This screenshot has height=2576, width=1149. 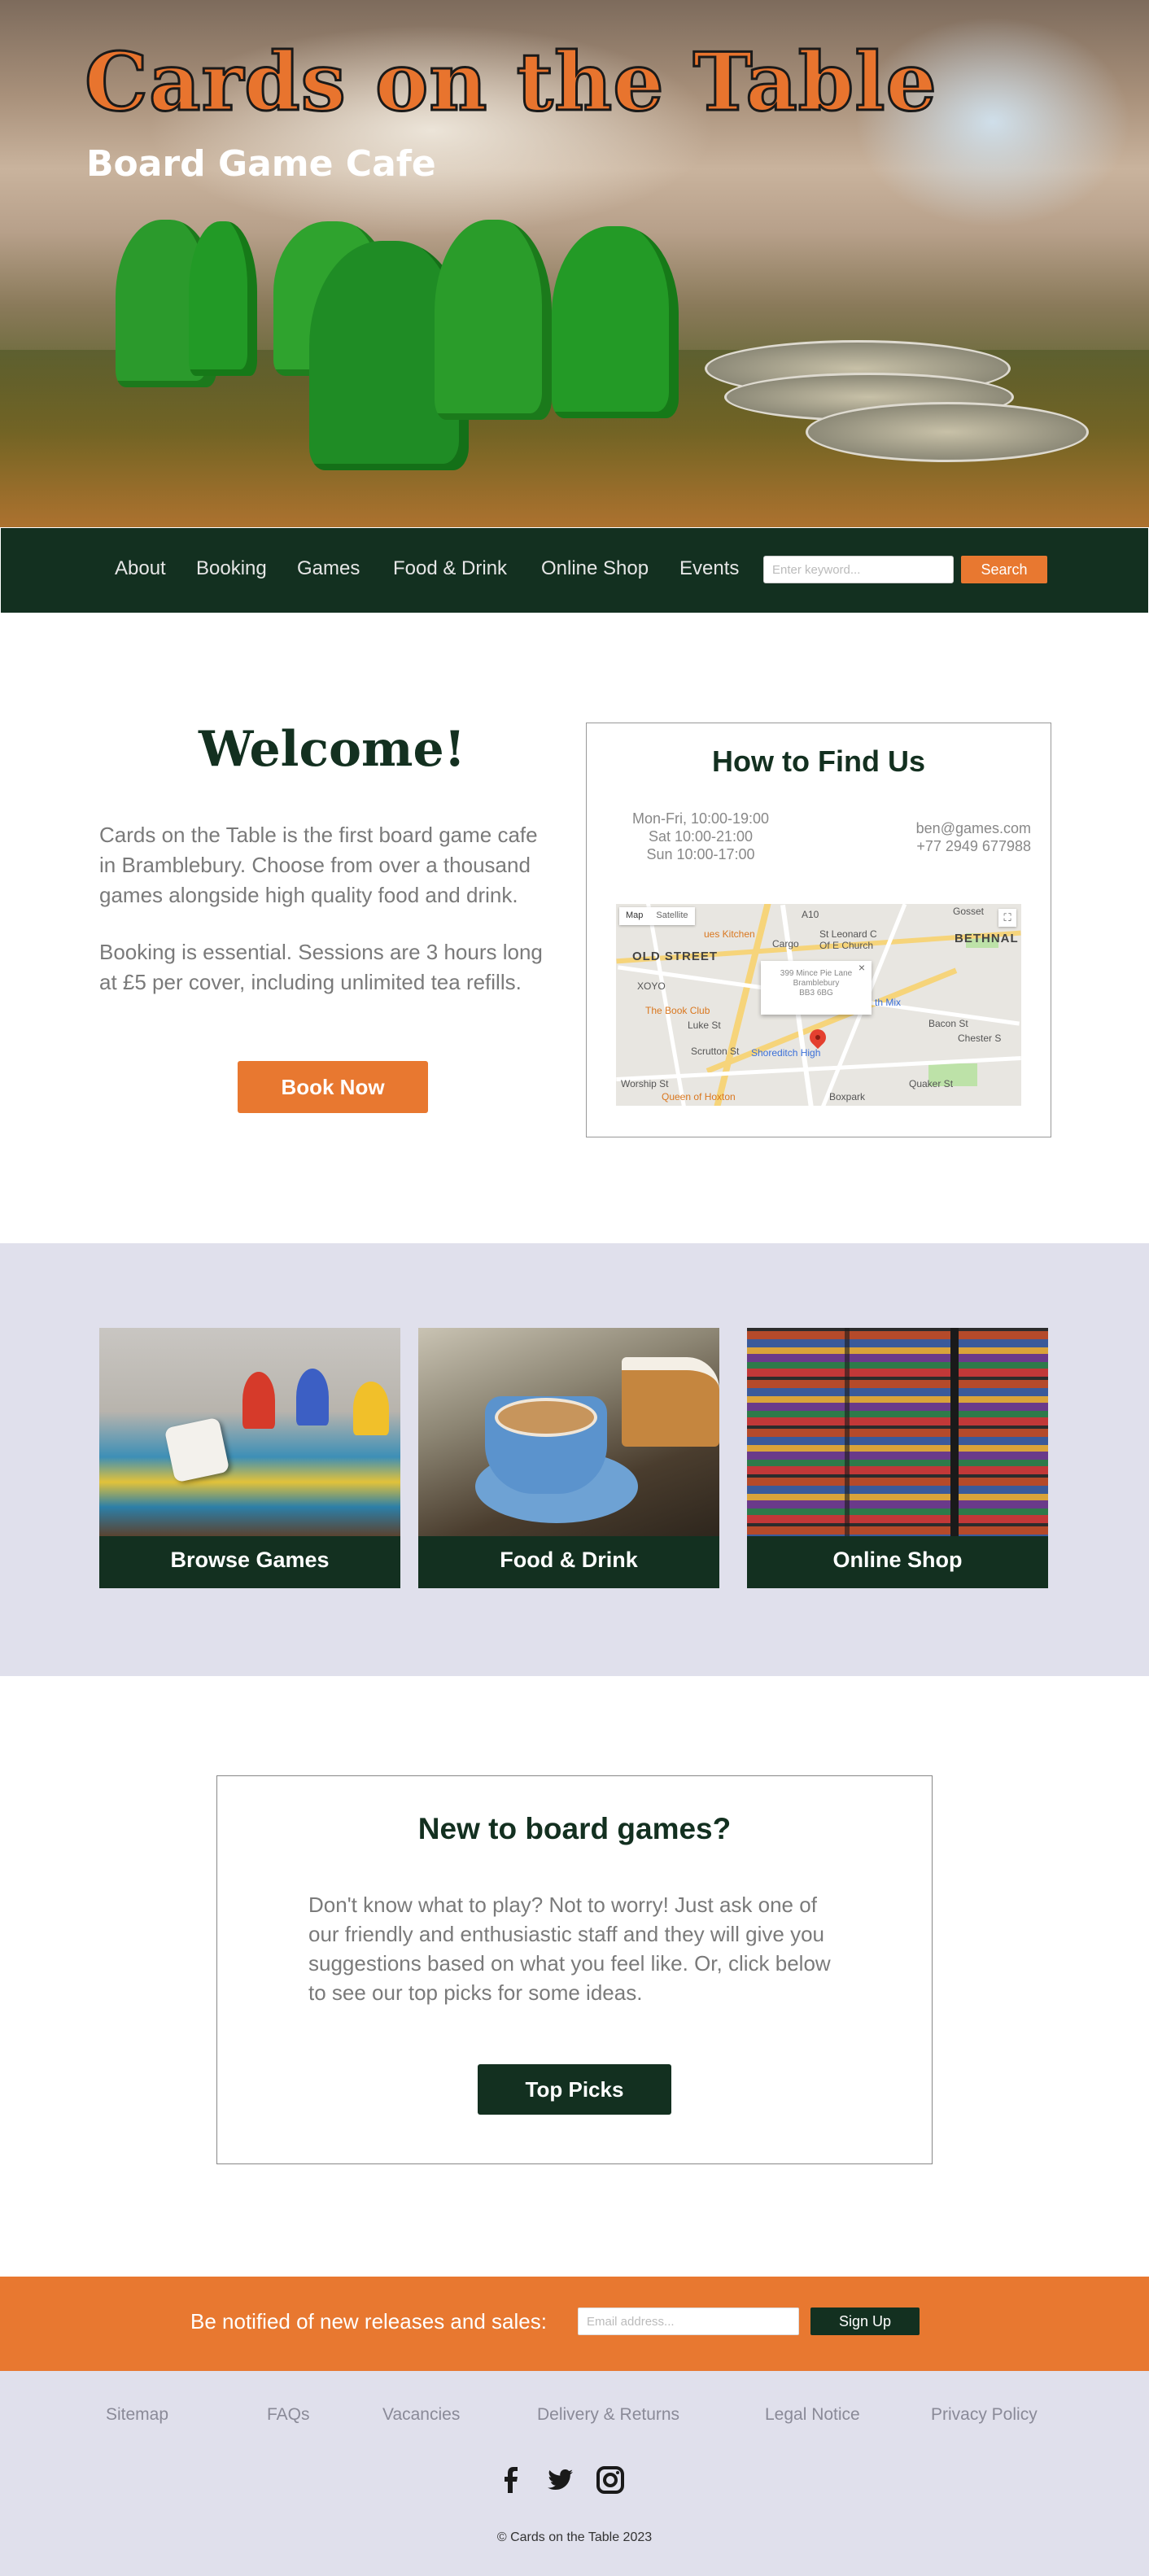 What do you see at coordinates (865, 2321) in the screenshot?
I see `sign-up-button: Sign Up` at bounding box center [865, 2321].